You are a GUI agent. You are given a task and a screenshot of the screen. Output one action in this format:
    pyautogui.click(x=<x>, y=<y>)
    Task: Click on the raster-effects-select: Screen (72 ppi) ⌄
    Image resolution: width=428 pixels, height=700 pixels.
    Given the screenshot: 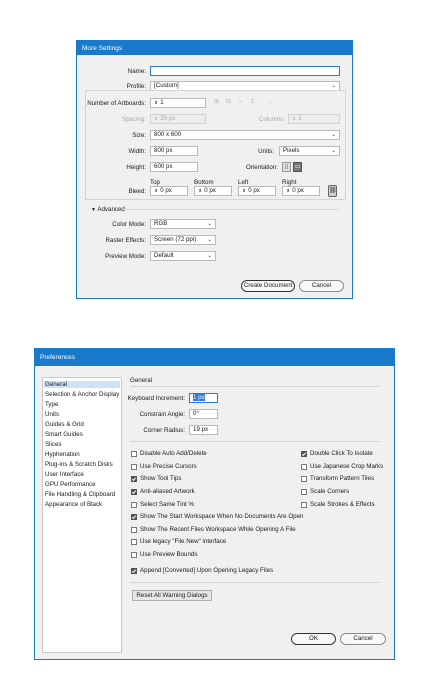 What is the action you would take?
    pyautogui.click(x=183, y=240)
    